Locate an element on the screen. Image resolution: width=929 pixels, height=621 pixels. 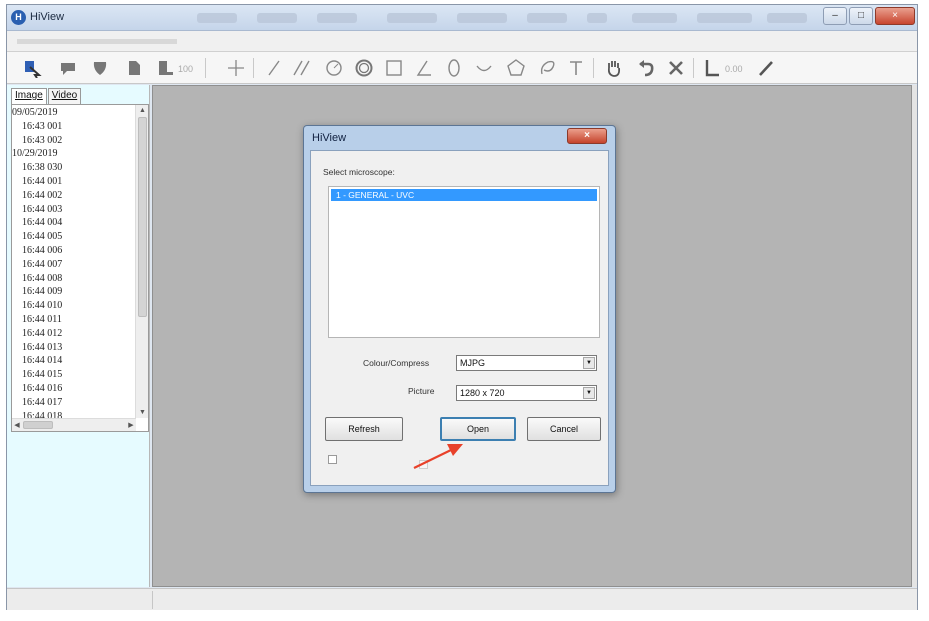
picture-resolution-select: 1280 x 720 ▼ is located at coordinates (526, 393).